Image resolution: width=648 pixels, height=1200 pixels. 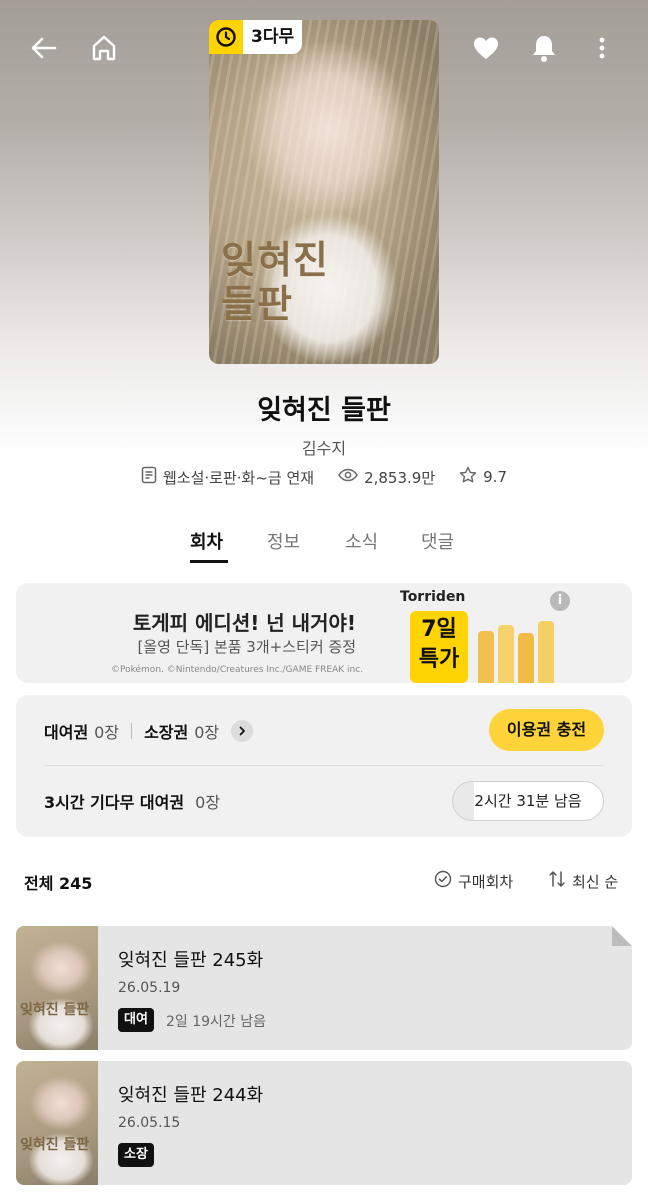 I want to click on ad-promo-days: 7일, so click(x=439, y=629).